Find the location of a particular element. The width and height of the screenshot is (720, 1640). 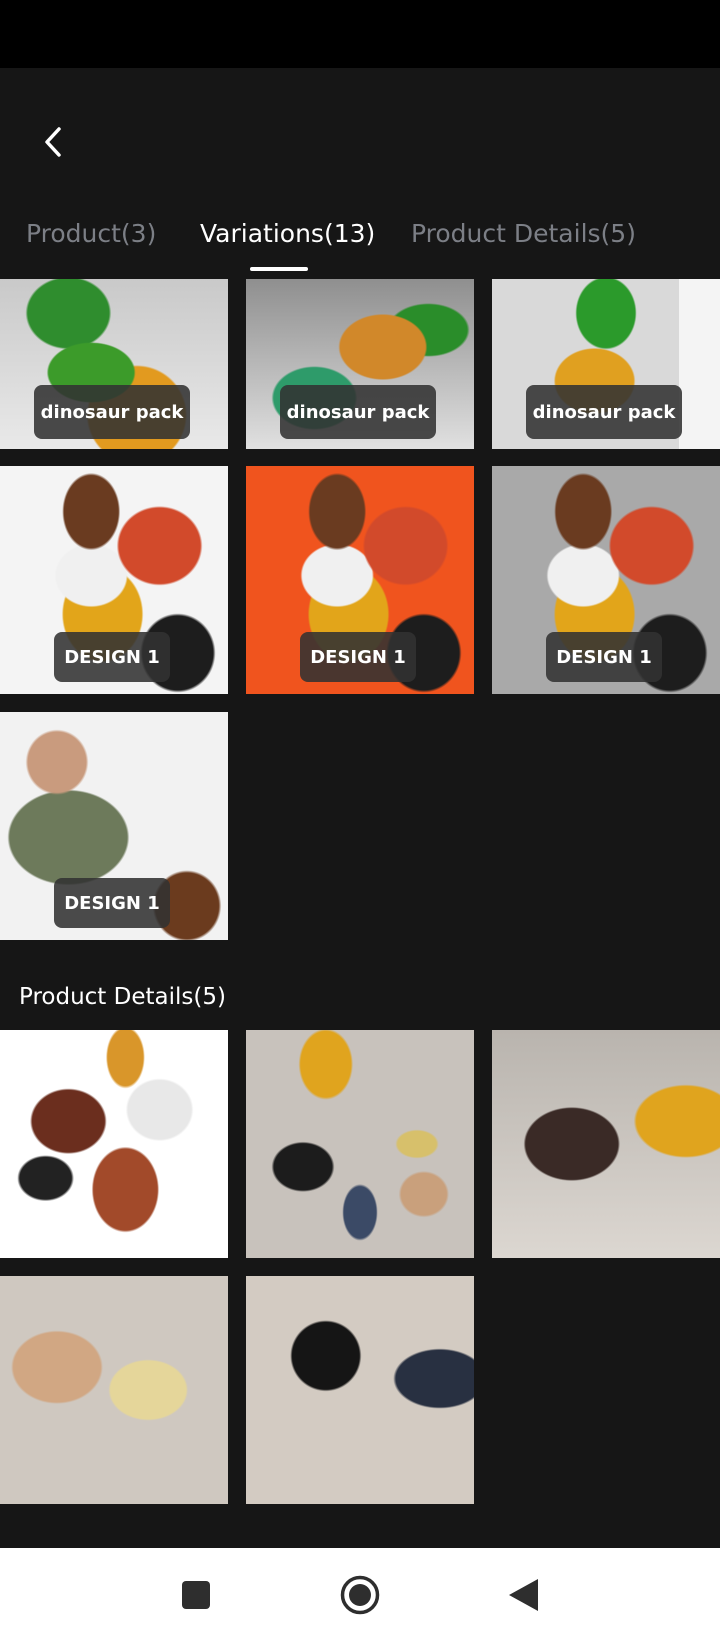

circle-icon is located at coordinates (360, 1595).